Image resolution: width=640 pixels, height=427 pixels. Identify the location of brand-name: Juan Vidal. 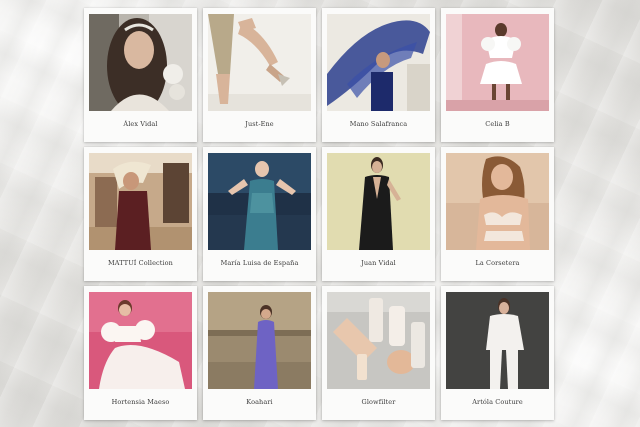
(378, 263).